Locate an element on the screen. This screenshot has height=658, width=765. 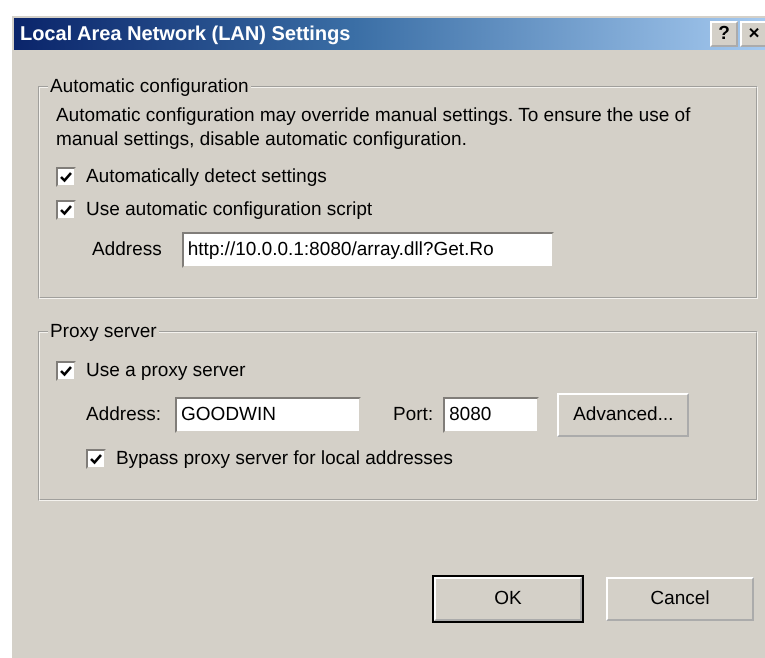
checkbox-label: Use automatic configuration script is located at coordinates (229, 210).